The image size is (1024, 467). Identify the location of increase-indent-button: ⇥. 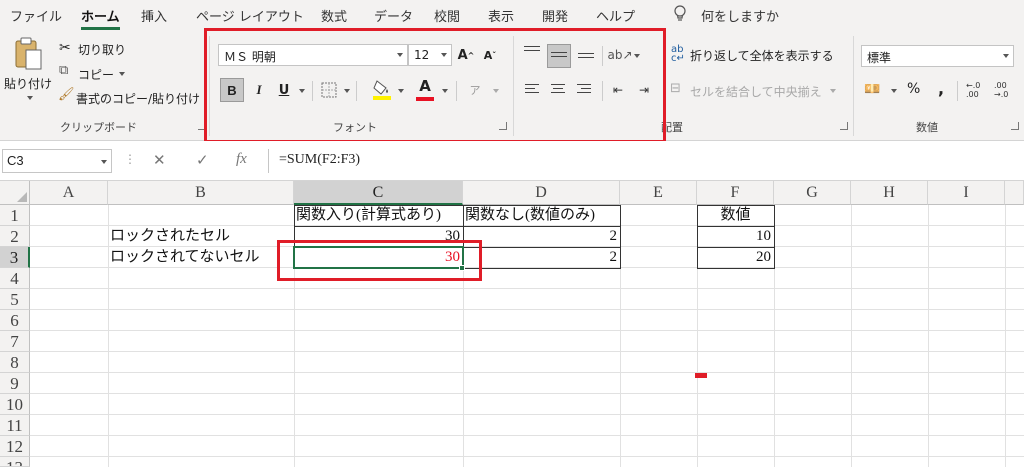
(644, 90).